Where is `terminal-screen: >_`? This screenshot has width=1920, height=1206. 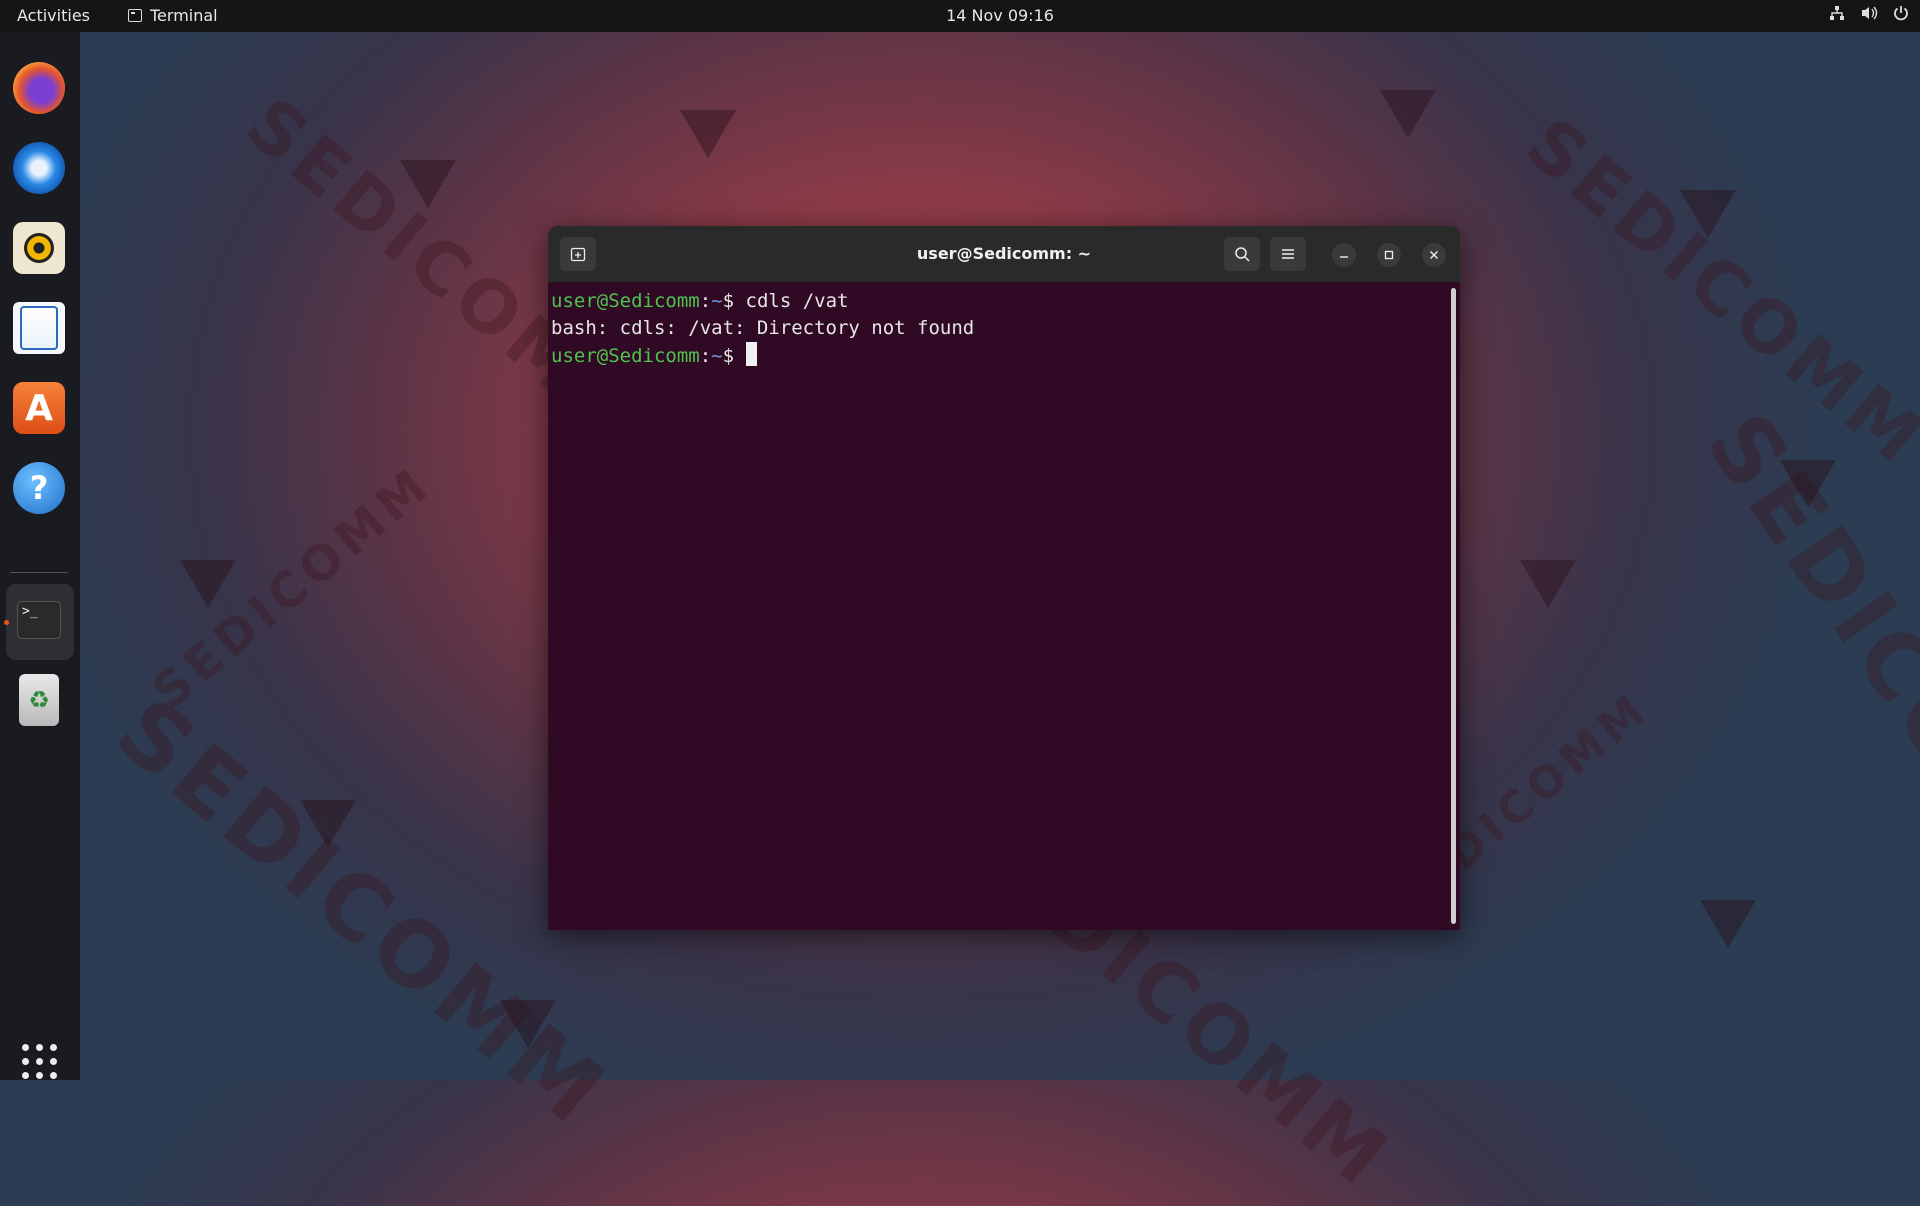
terminal-screen: >_ is located at coordinates (39, 620).